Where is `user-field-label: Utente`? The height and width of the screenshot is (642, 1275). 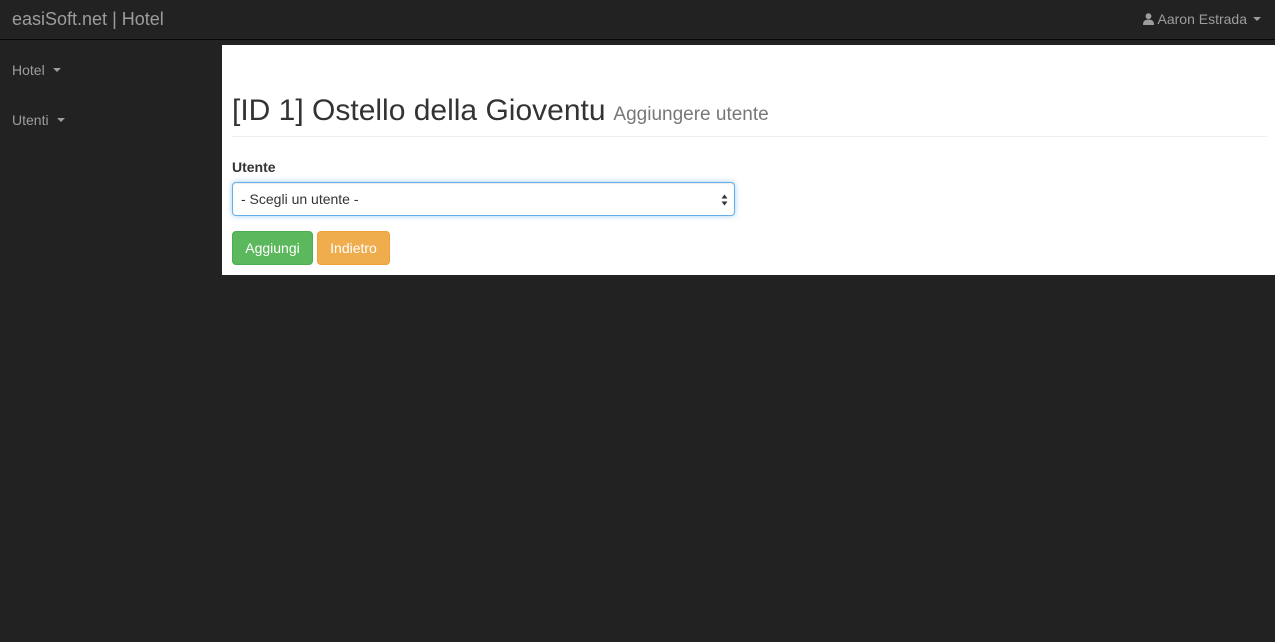 user-field-label: Utente is located at coordinates (254, 167).